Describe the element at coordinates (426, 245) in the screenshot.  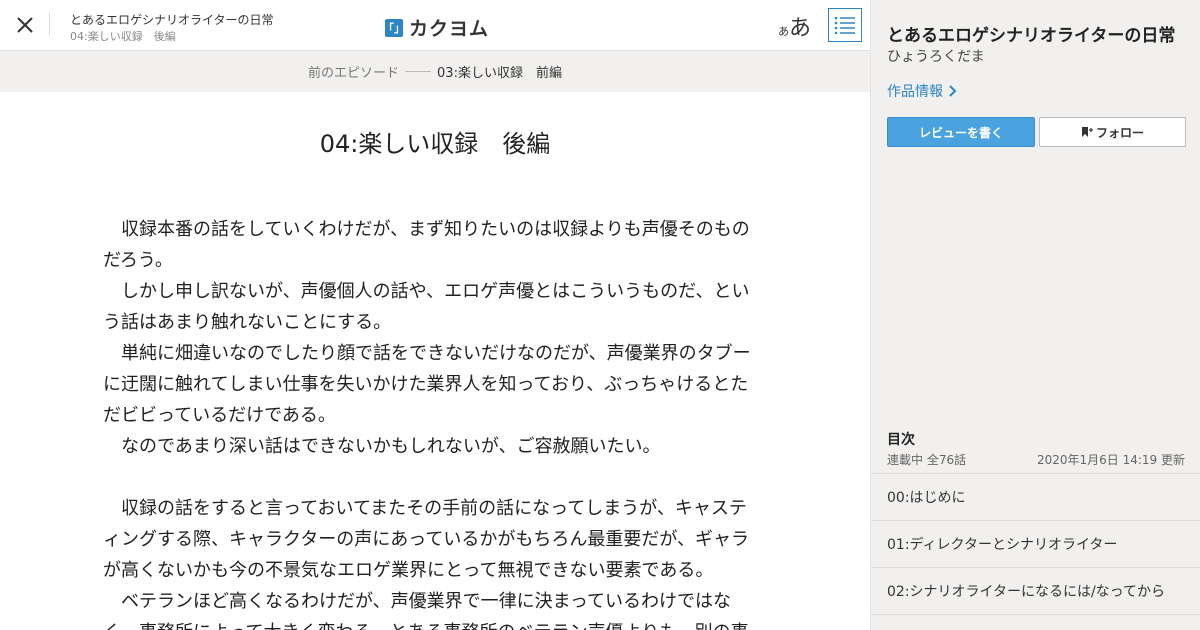
I see `body-paragraph: 収録本番の話をしていくわけだが、まず知りたいのは収録よりも声優そのものだろう。` at that location.